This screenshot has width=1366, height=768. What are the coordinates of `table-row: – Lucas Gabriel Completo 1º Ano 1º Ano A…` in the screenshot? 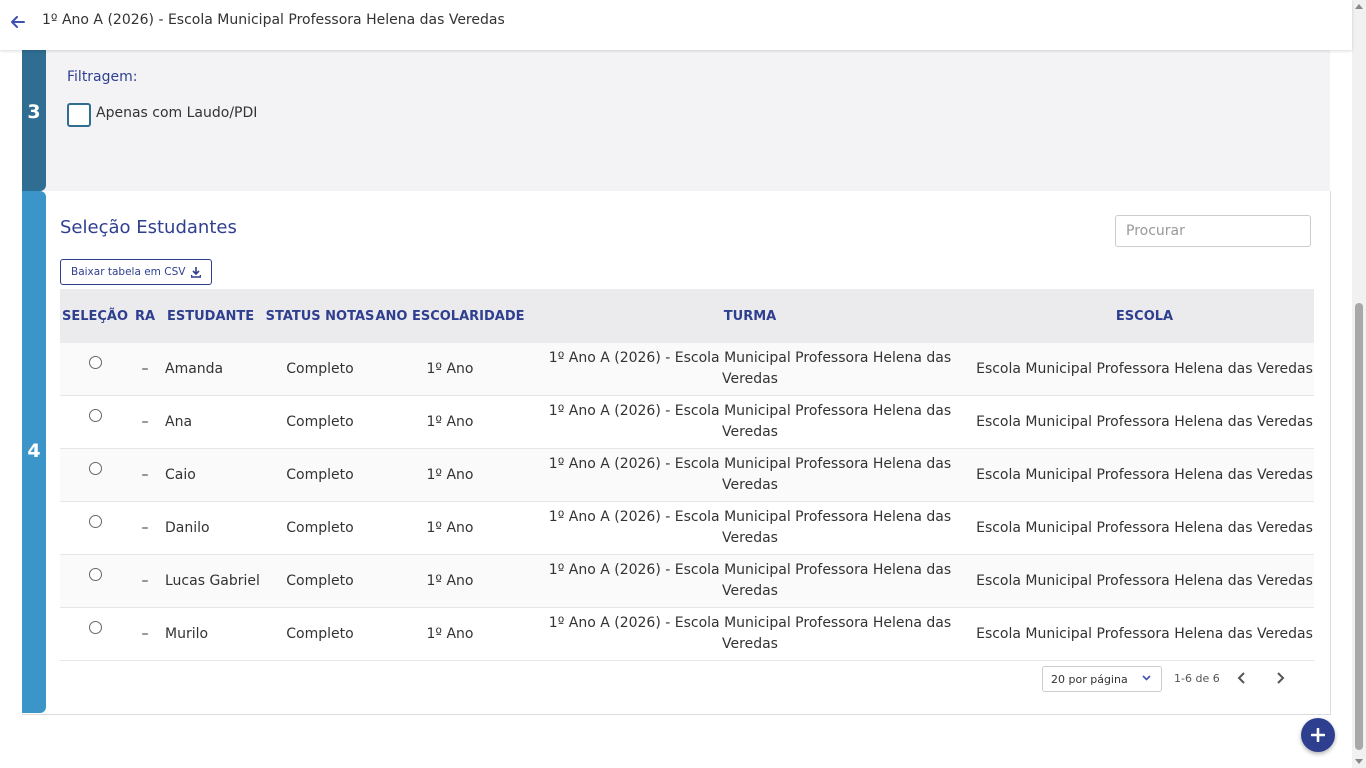 It's located at (687, 581).